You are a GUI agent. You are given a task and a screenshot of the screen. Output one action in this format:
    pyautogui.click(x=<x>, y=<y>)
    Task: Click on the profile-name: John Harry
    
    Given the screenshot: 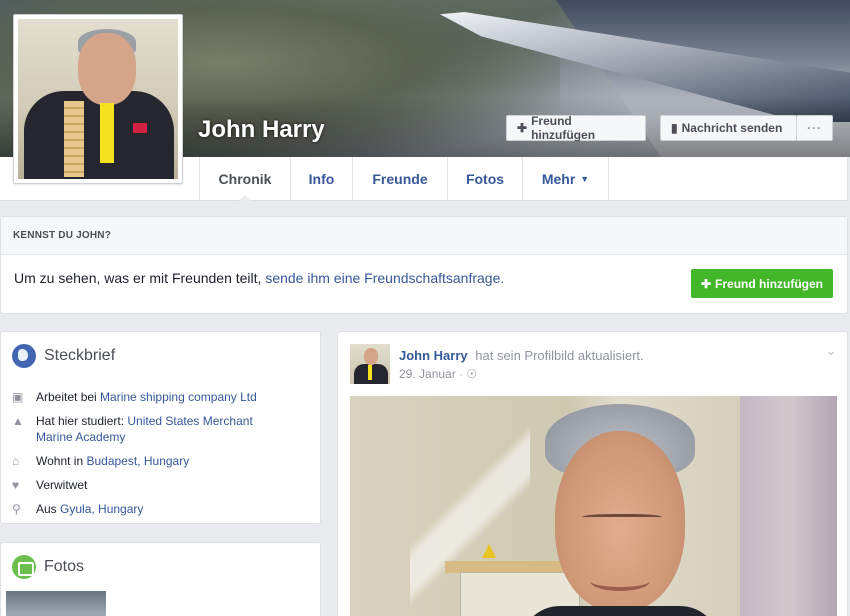 What is the action you would take?
    pyautogui.click(x=261, y=130)
    